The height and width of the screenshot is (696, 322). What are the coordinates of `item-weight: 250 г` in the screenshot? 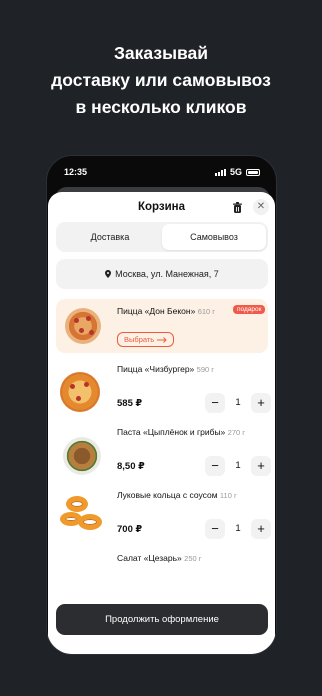 It's located at (193, 558).